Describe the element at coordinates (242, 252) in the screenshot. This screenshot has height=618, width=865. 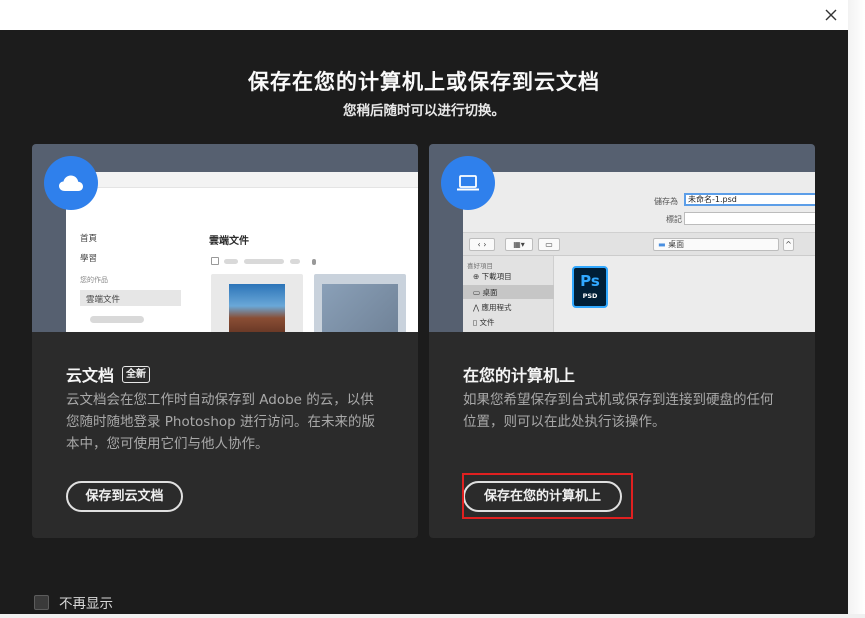
I see `cloud-preview-window: 首頁 學習 您的作品 雲端文件 雲端文件` at that location.